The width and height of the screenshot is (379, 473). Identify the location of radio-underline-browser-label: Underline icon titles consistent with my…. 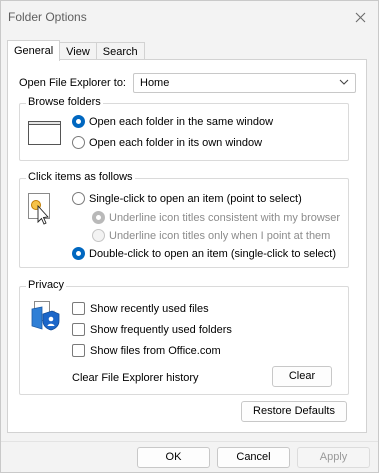
(225, 217).